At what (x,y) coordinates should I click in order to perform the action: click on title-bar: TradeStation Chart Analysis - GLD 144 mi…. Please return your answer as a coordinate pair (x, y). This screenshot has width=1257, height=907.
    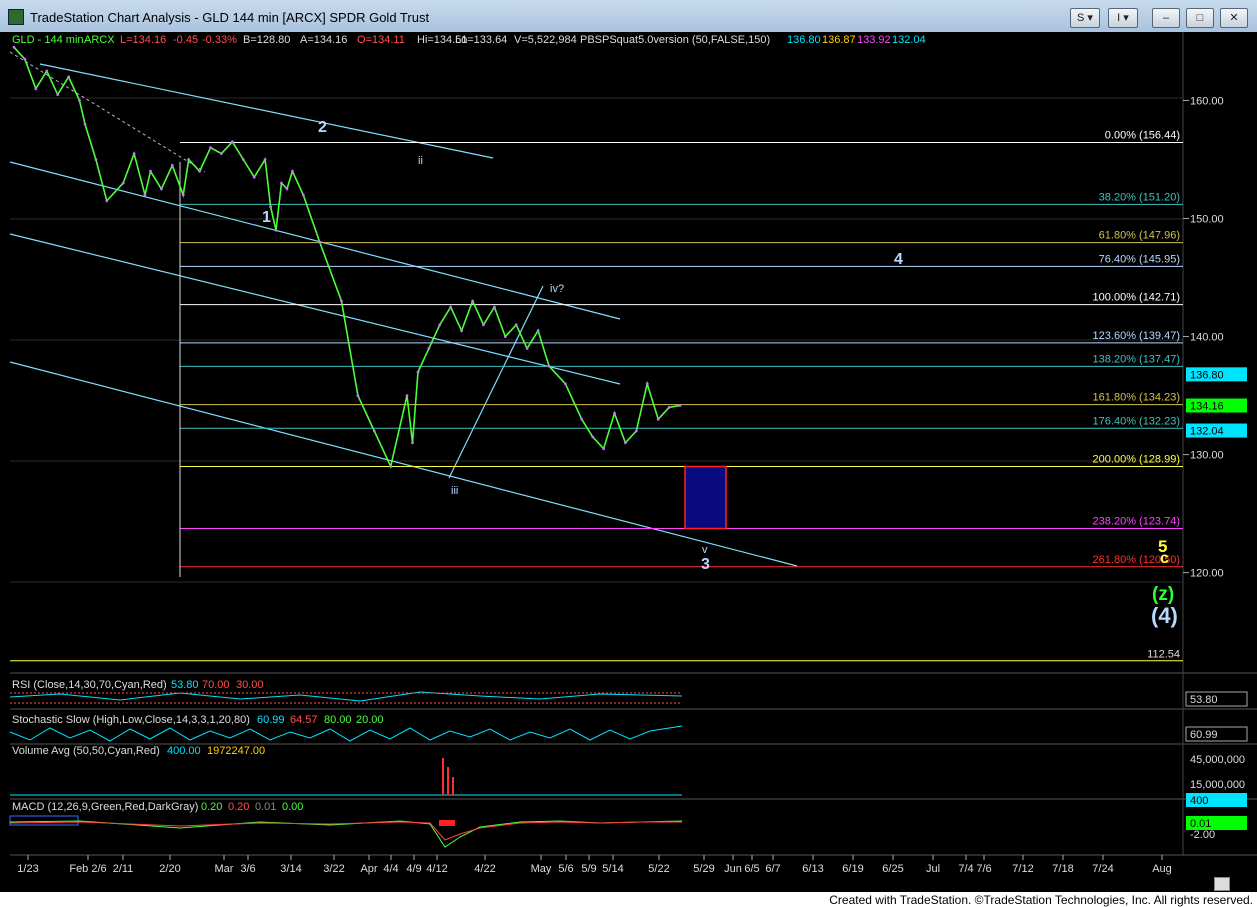
    Looking at the image, I should click on (628, 16).